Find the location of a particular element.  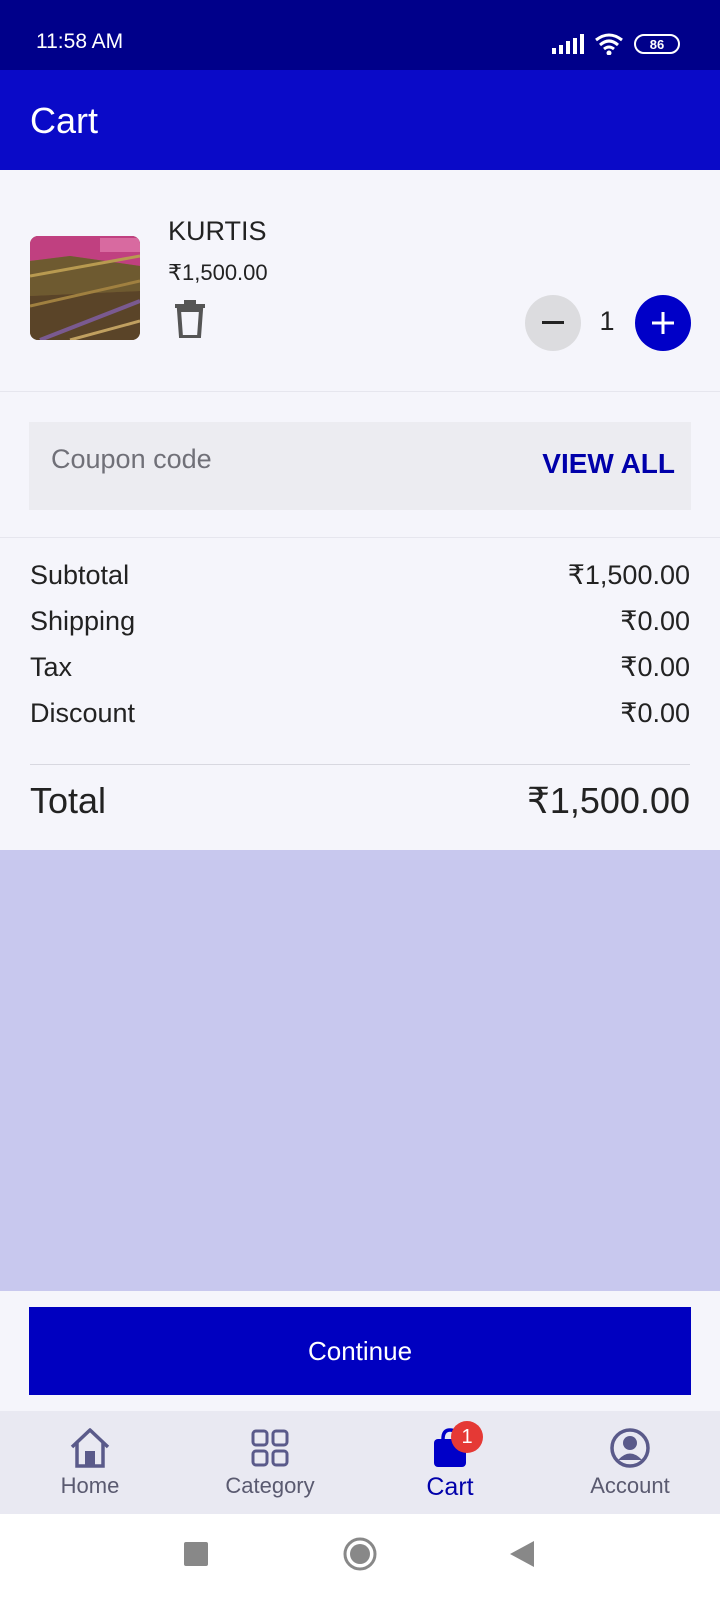

square-icon is located at coordinates (196, 1554).